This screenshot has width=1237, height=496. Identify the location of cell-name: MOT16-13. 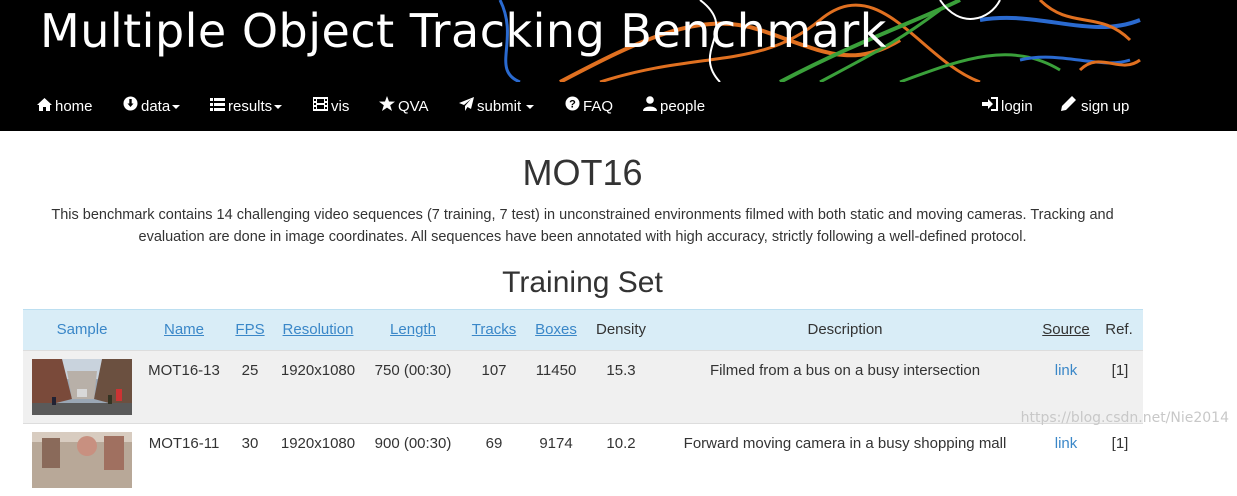
(184, 370).